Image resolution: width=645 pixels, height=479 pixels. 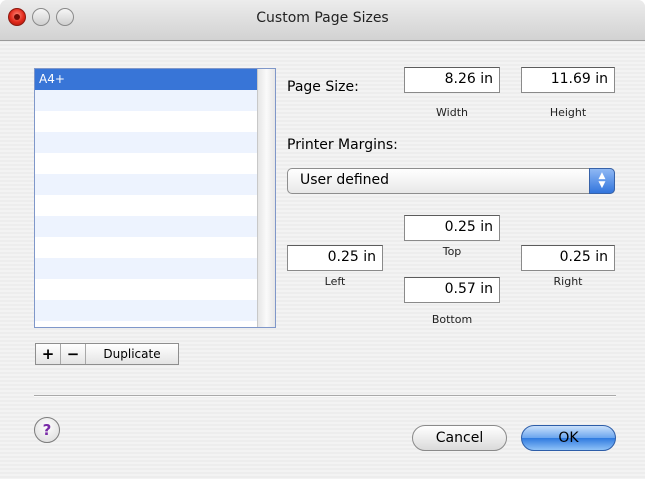 What do you see at coordinates (451, 181) in the screenshot?
I see `printer-margins-popup: User defined ▲ ▼` at bounding box center [451, 181].